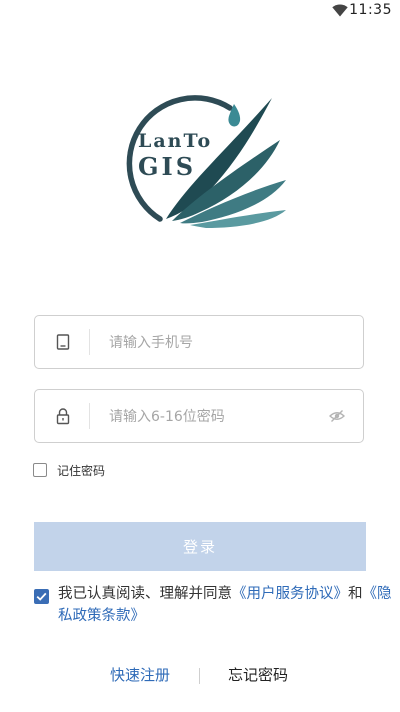  I want to click on phone-input, so click(219, 343).